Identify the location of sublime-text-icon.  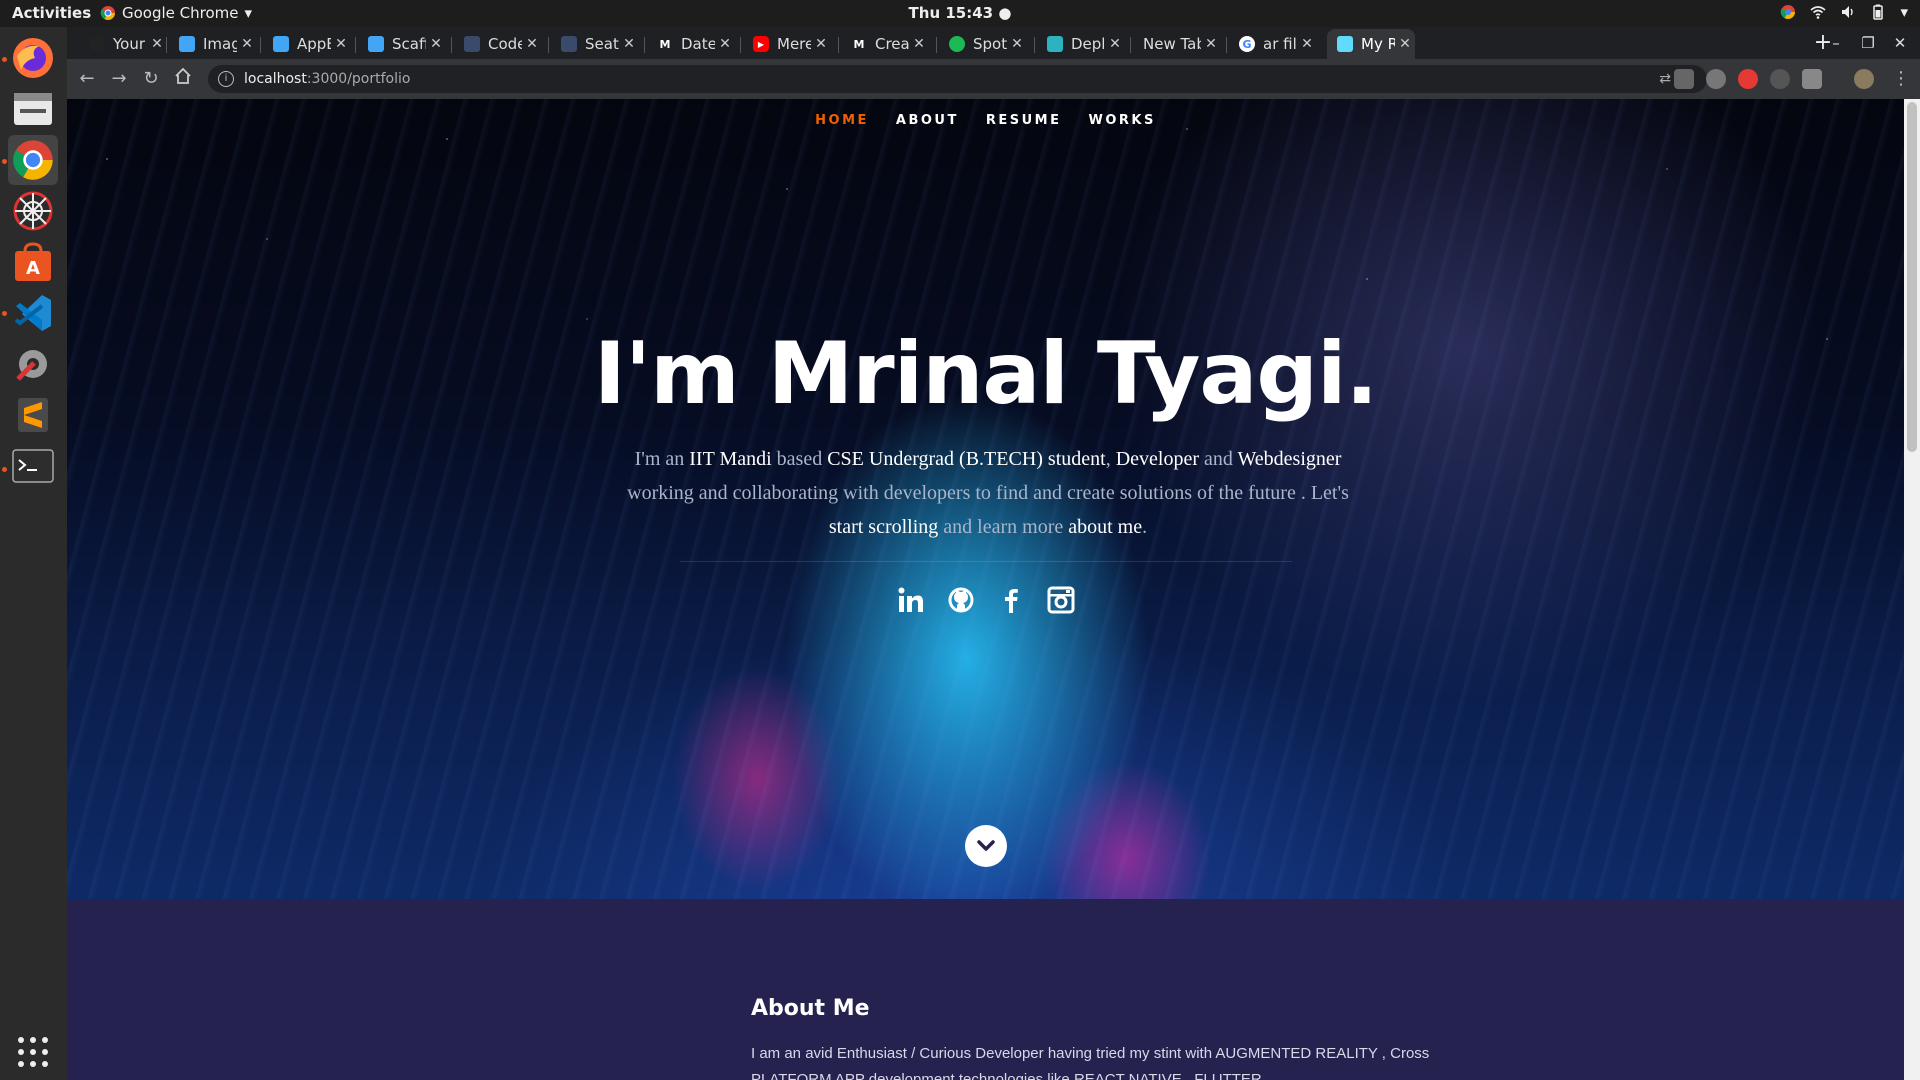
(33, 415).